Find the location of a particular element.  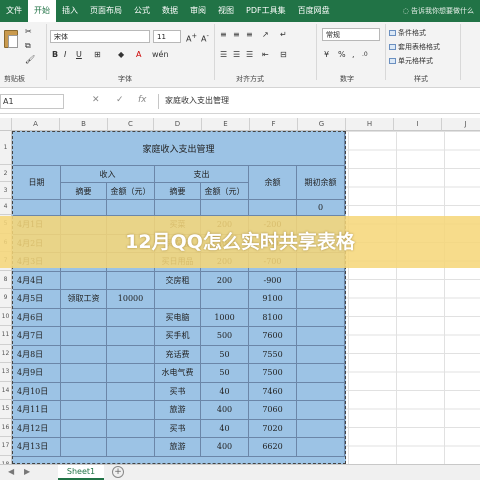

comma-style-icon: , is located at coordinates (353, 55).